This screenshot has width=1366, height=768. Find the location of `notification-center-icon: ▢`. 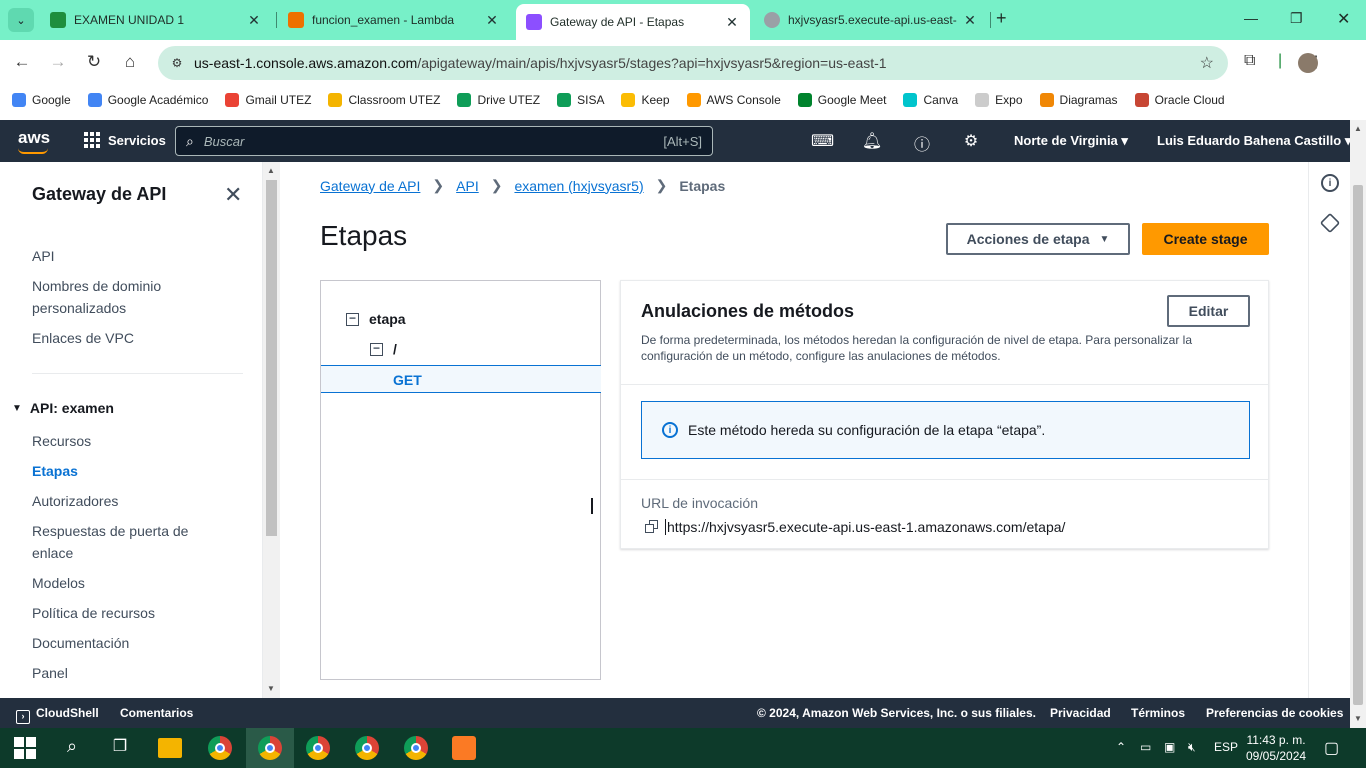

notification-center-icon: ▢ is located at coordinates (1331, 748).